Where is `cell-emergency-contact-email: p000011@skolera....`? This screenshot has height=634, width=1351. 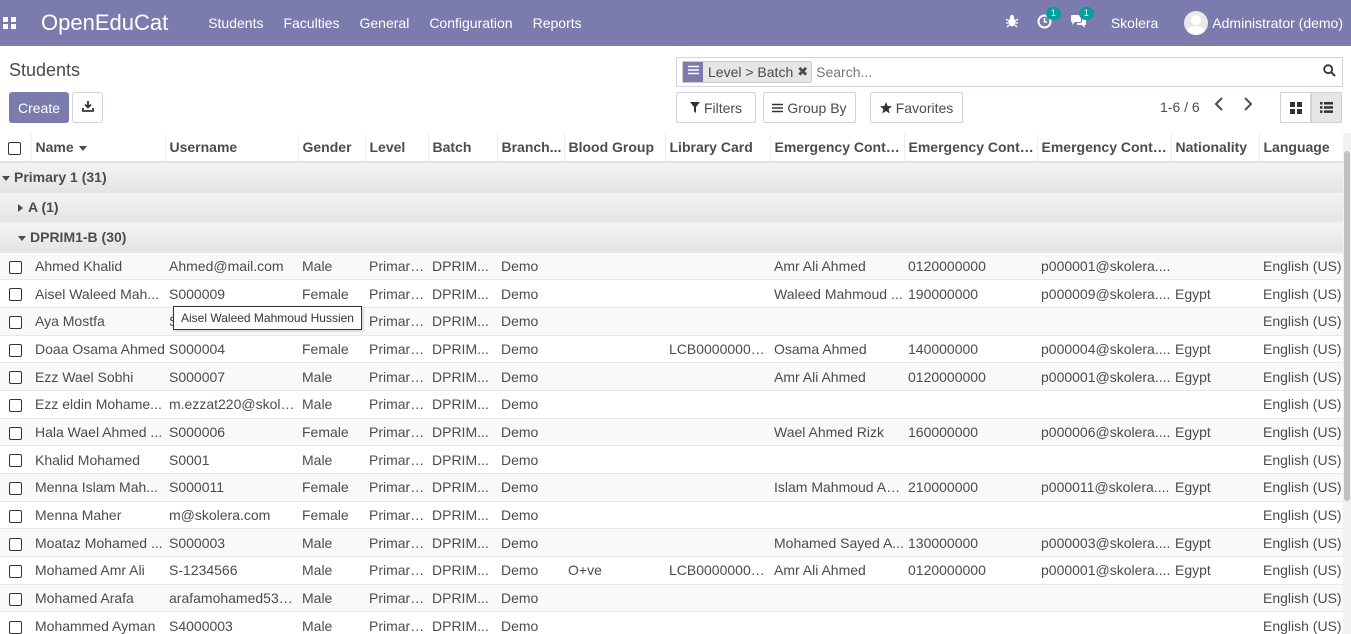
cell-emergency-contact-email: p000011@skolera.... is located at coordinates (1104, 487).